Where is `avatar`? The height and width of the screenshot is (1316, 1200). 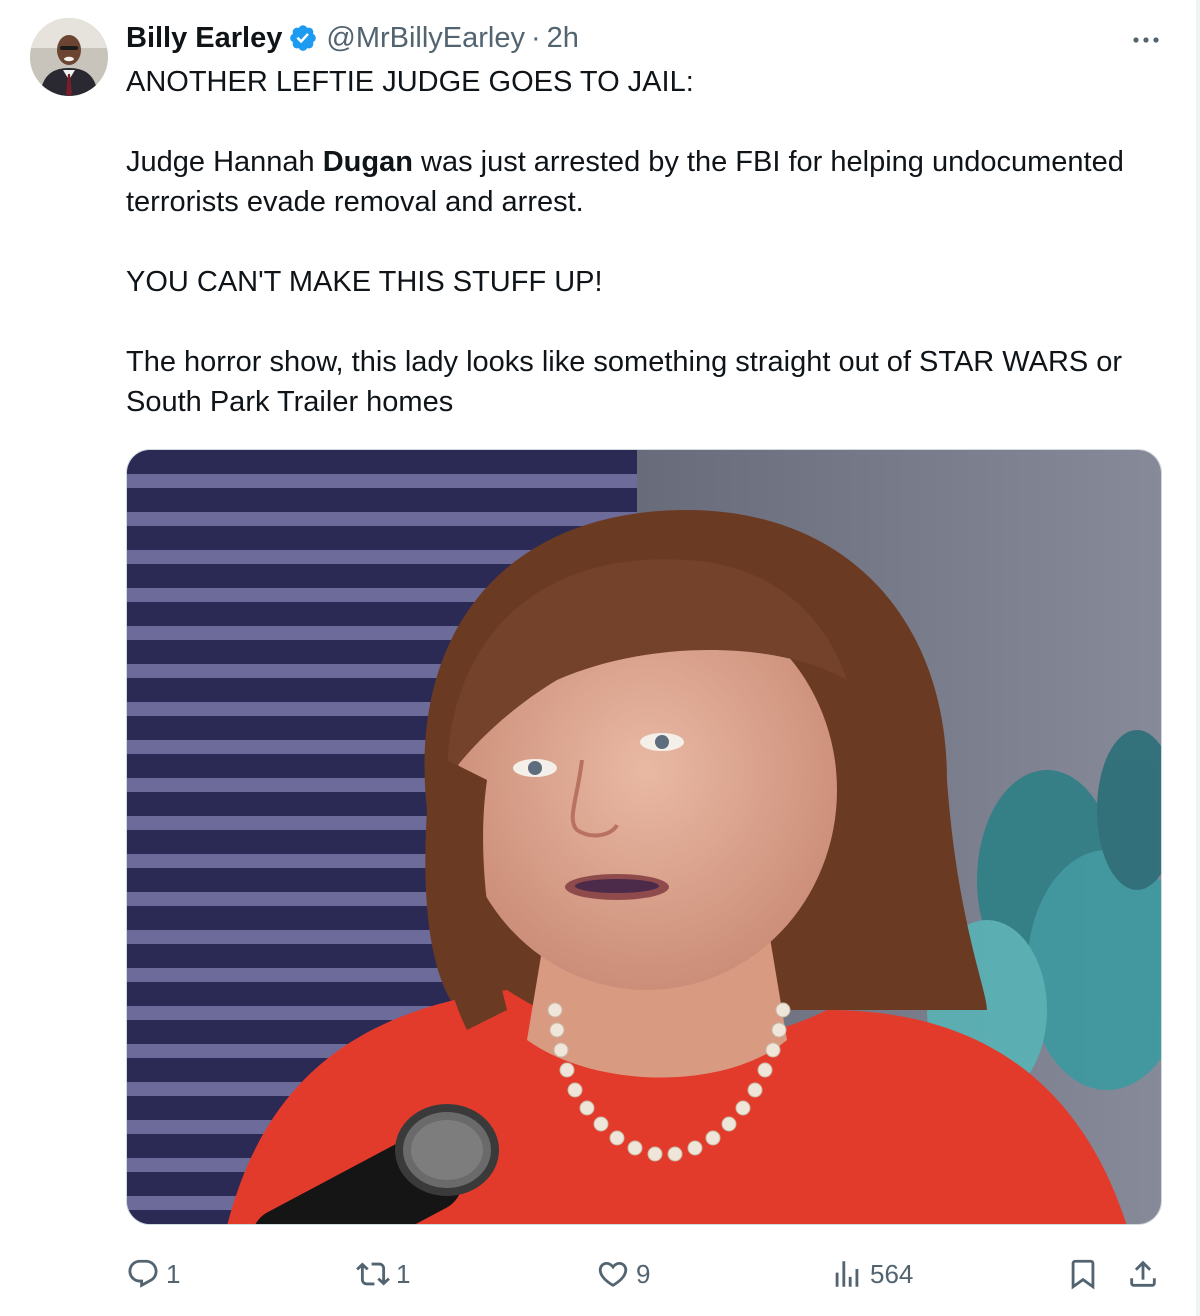 avatar is located at coordinates (69, 57).